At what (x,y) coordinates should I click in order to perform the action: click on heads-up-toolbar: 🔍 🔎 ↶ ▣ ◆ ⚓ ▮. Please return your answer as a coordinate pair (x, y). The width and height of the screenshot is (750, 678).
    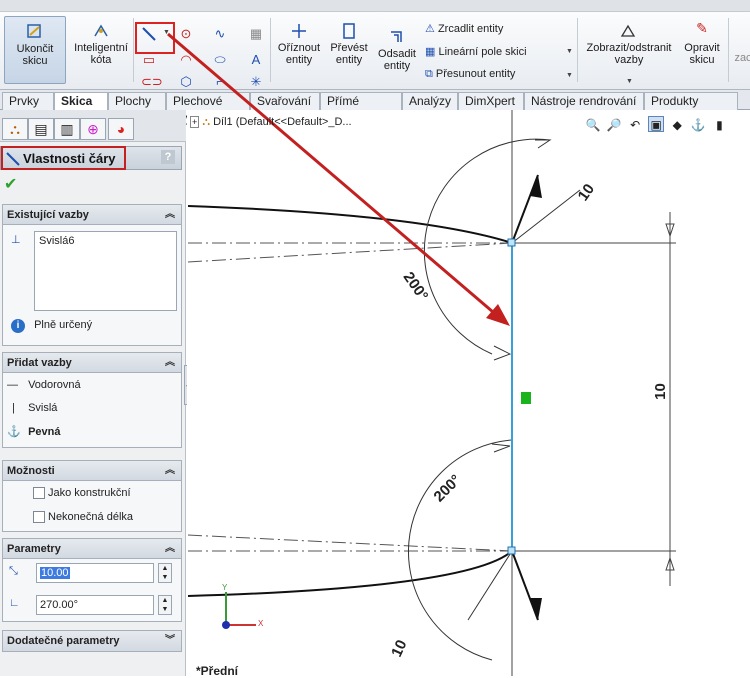
    Looking at the image, I should click on (657, 124).